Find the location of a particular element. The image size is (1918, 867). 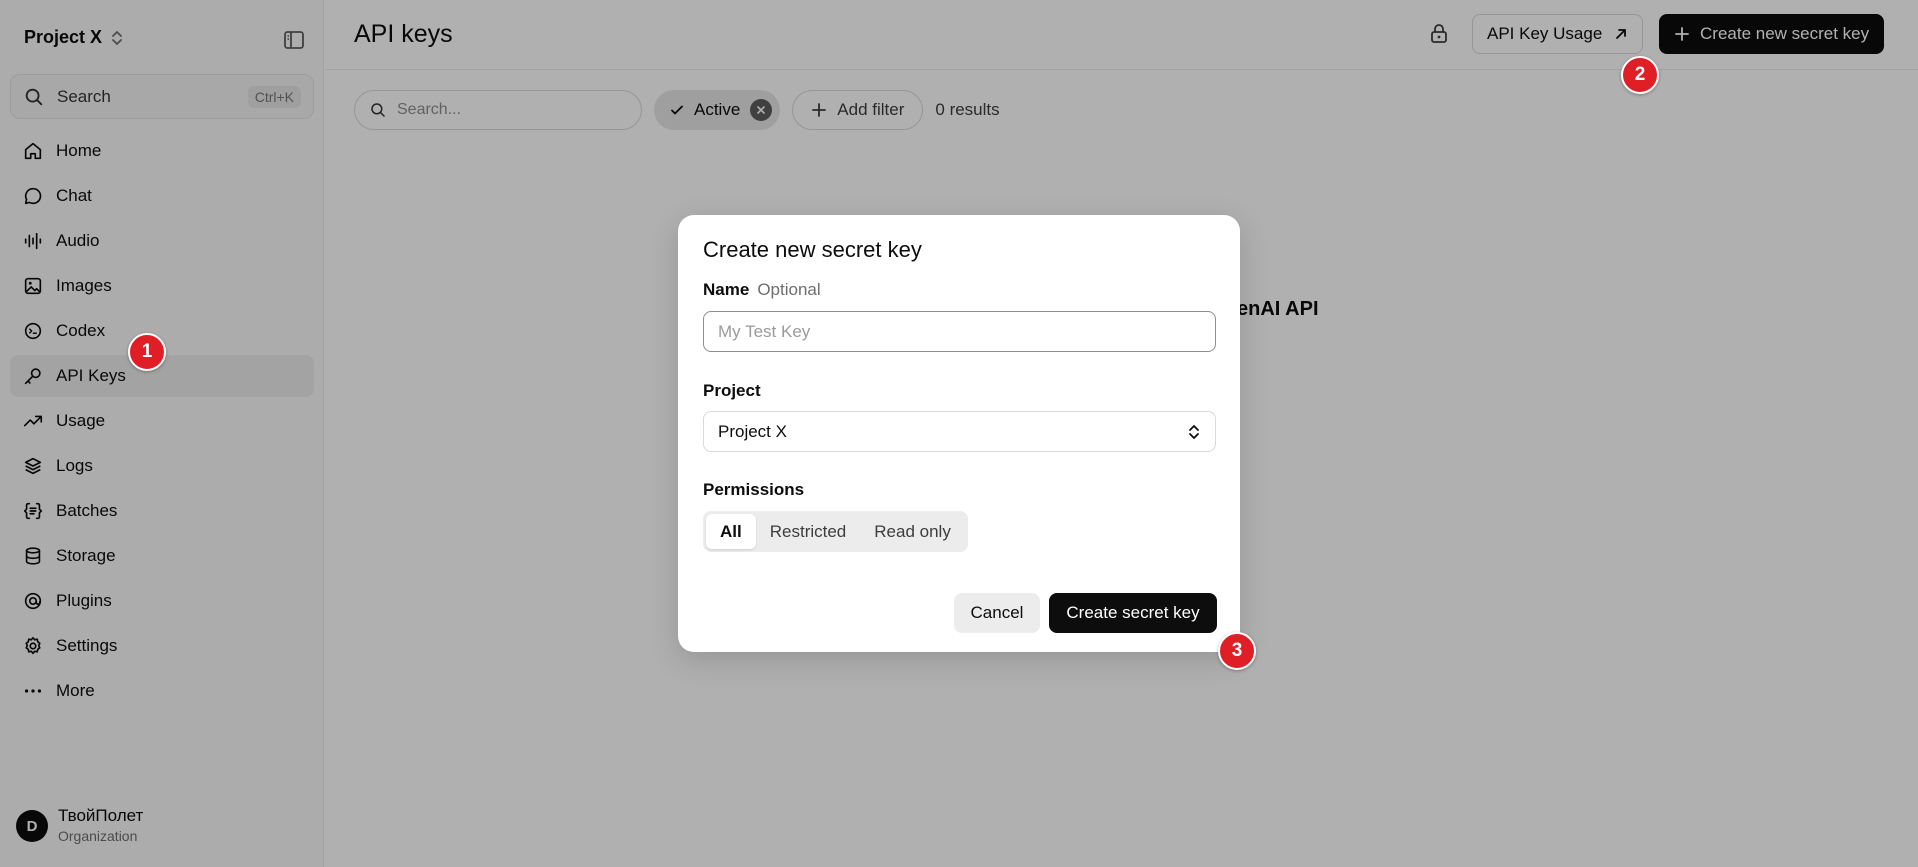

permissions-segmented-control: All Restricted Read only is located at coordinates (835, 531).